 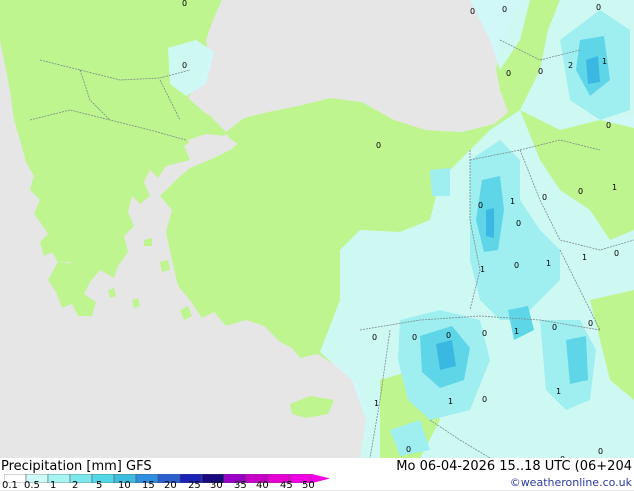 I want to click on map-title: Precipitation [mm] GFS, so click(x=76, y=466).